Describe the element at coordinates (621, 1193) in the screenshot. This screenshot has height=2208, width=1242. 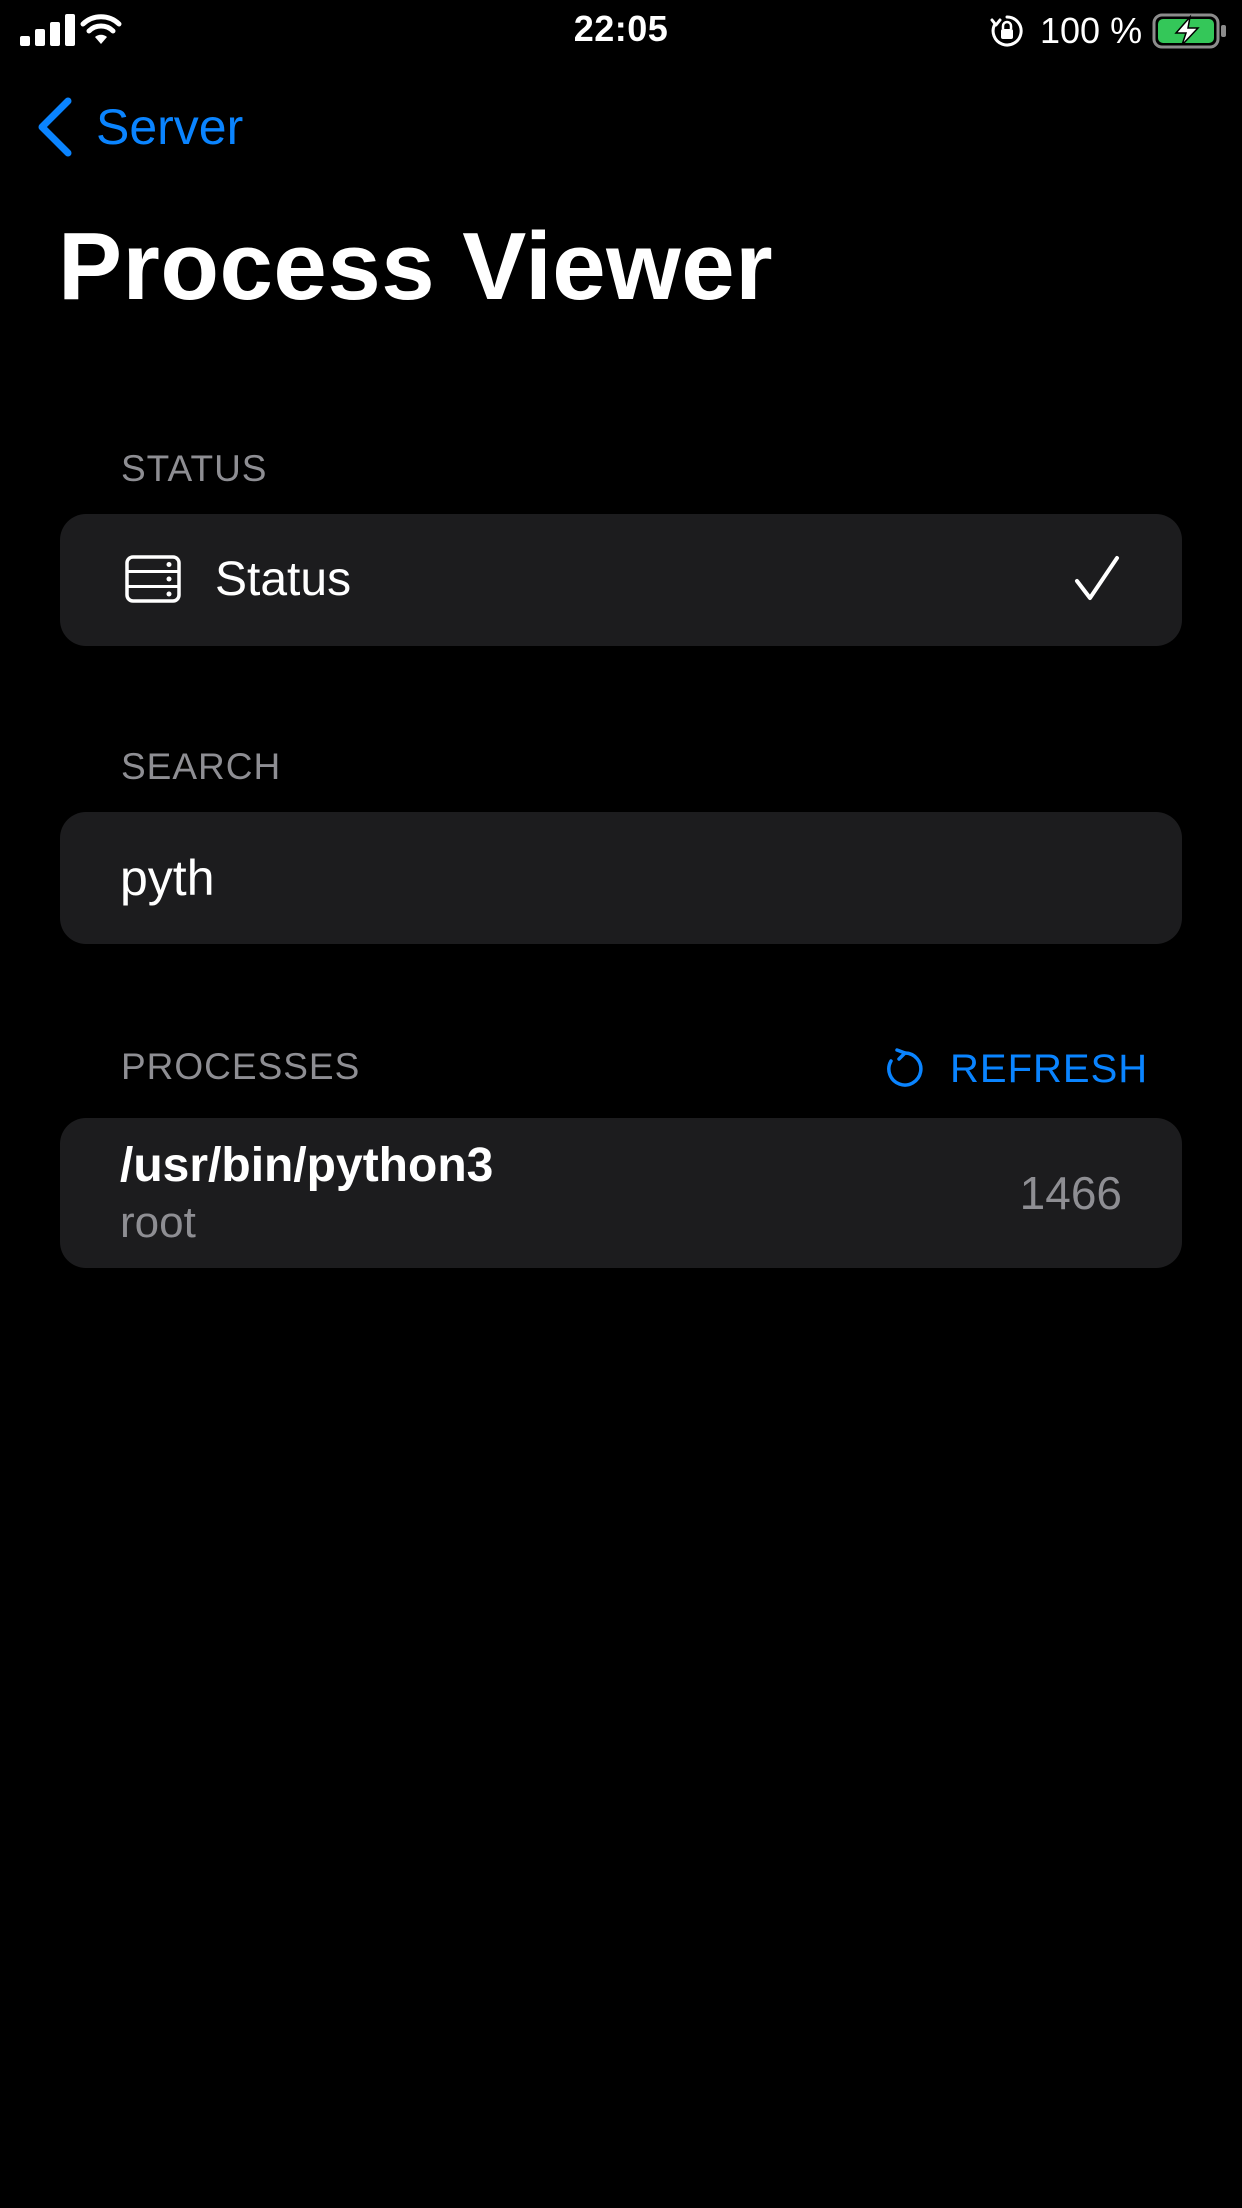
I see `process-row: /usr/bin/python3 root 1466` at that location.